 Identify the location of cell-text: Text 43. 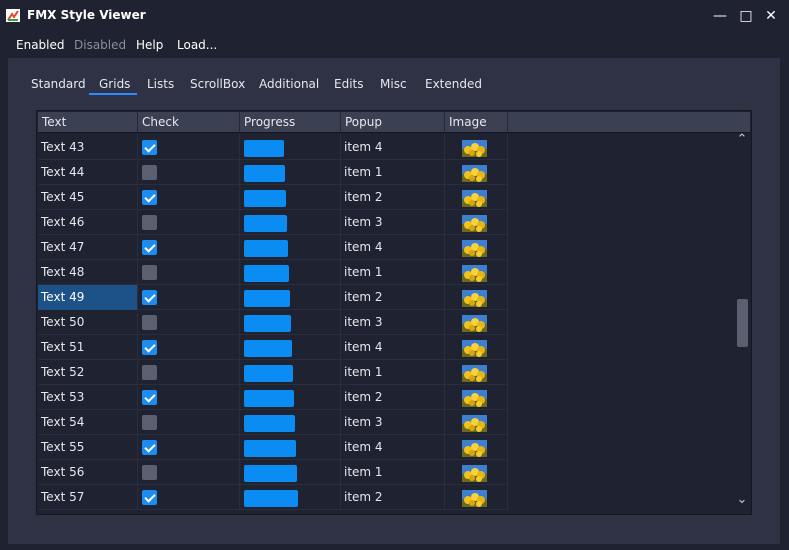
(88, 147).